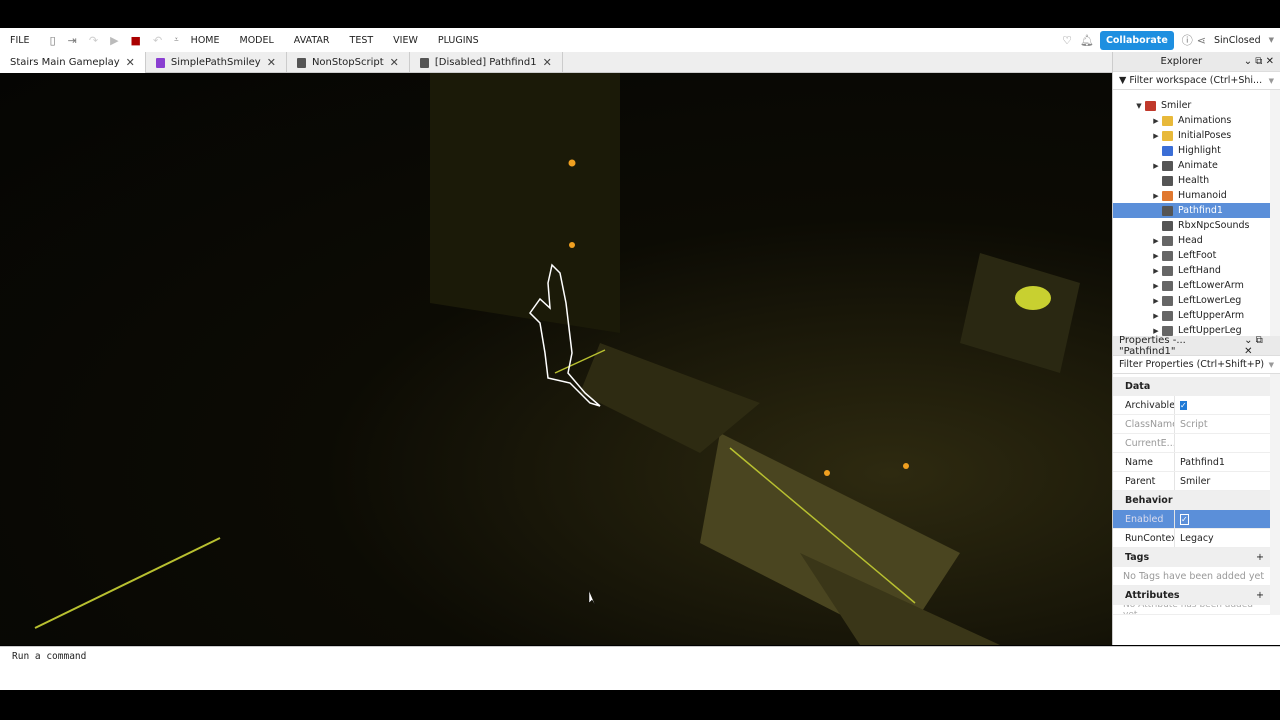  I want to click on explorer-item: ▶ InitialPoses, so click(1191, 135).